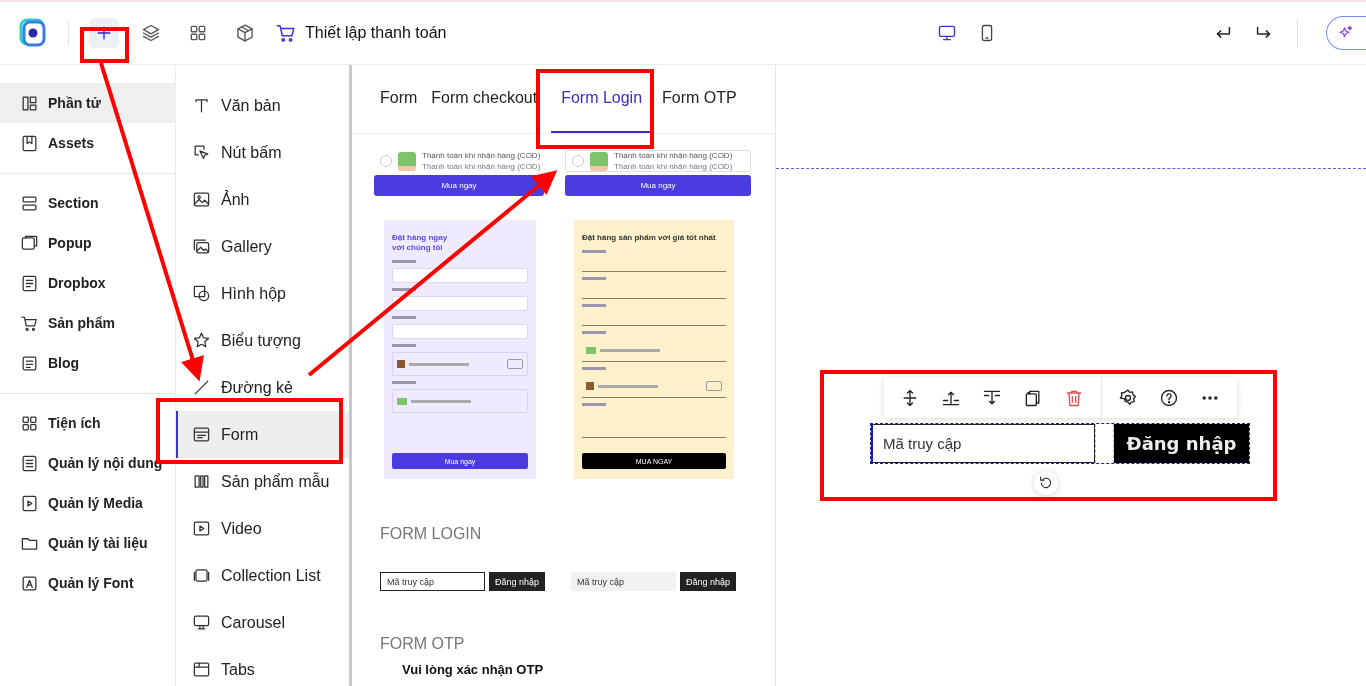 The height and width of the screenshot is (686, 1366). I want to click on sidebar-item-label: Blog, so click(64, 363).